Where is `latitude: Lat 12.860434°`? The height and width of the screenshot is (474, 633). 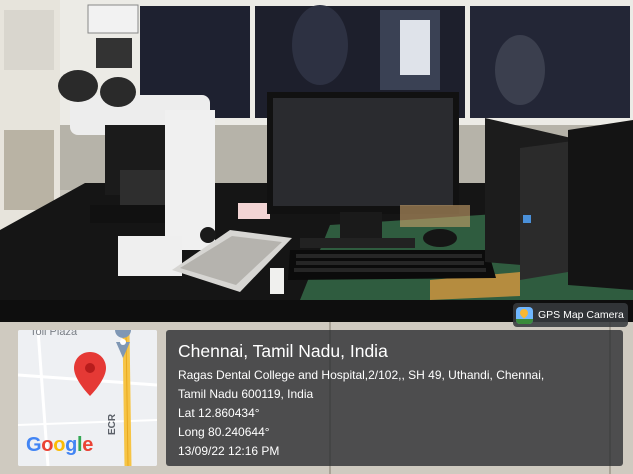
latitude: Lat 12.860434° is located at coordinates (219, 413).